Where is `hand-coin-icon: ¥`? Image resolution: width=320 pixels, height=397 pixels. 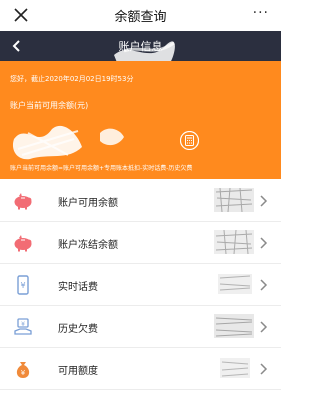
hand-coin-icon: ¥ is located at coordinates (23, 326).